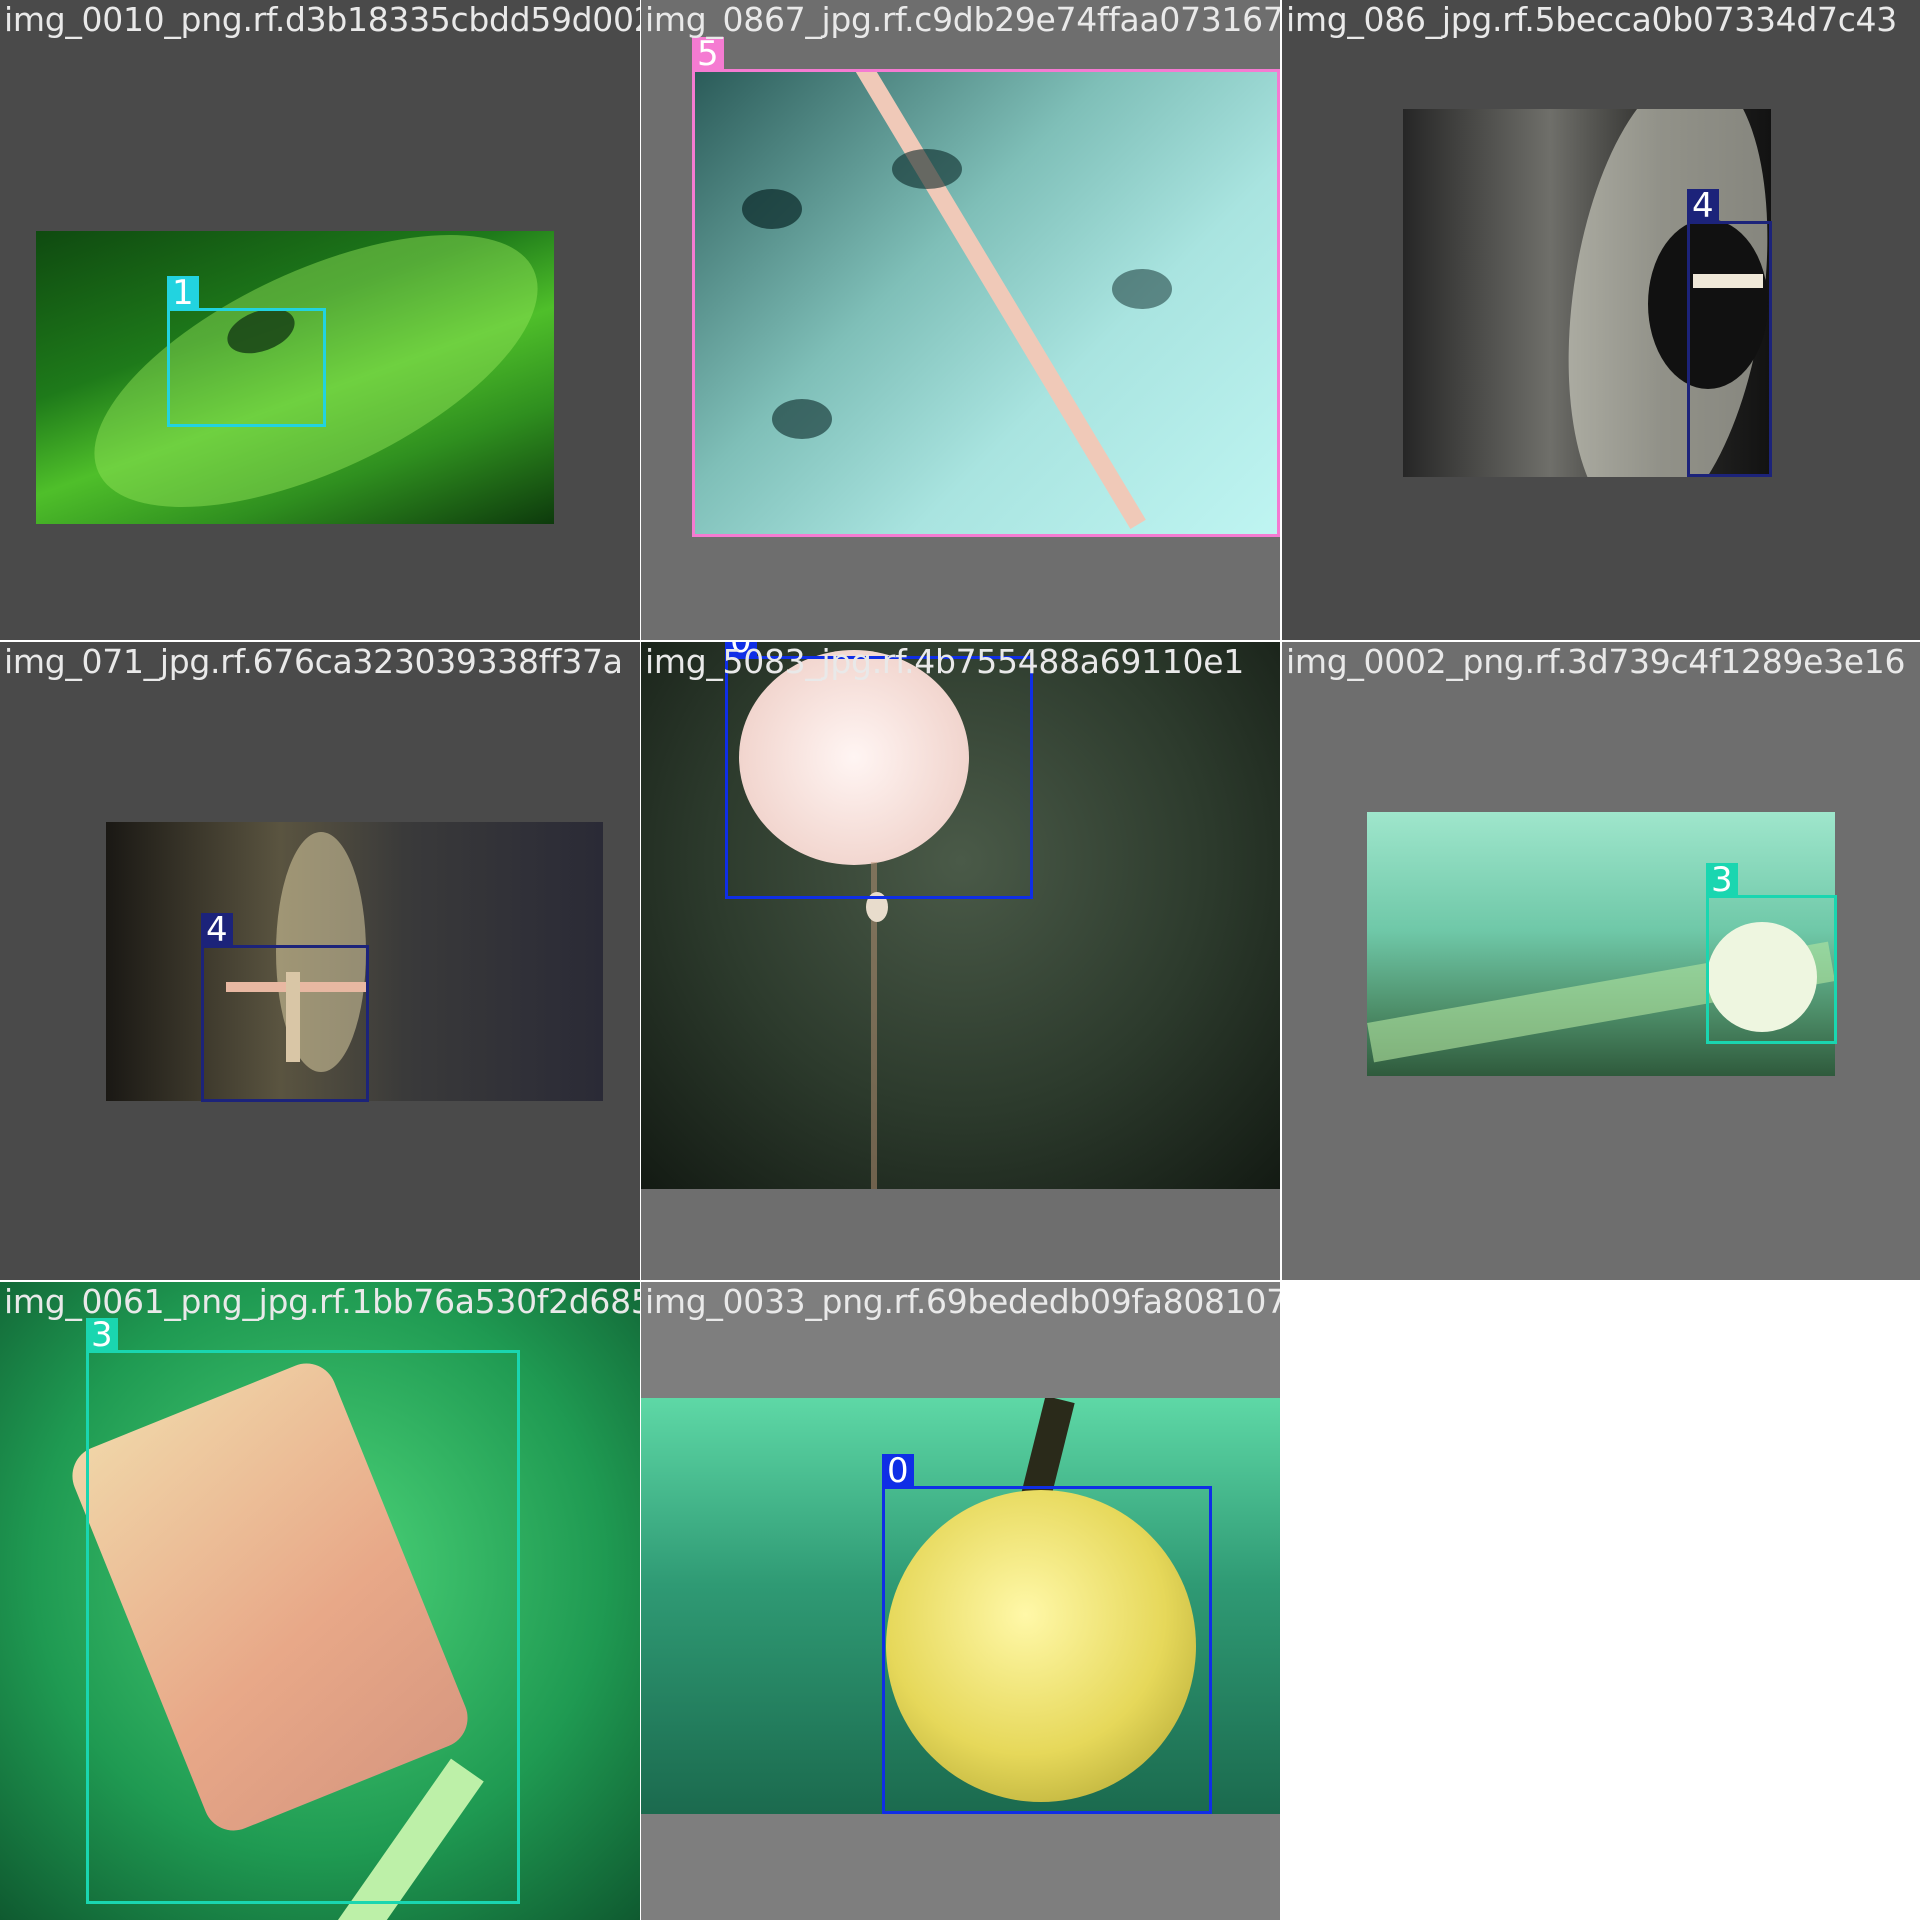  I want to click on class-label: 1, so click(183, 293).